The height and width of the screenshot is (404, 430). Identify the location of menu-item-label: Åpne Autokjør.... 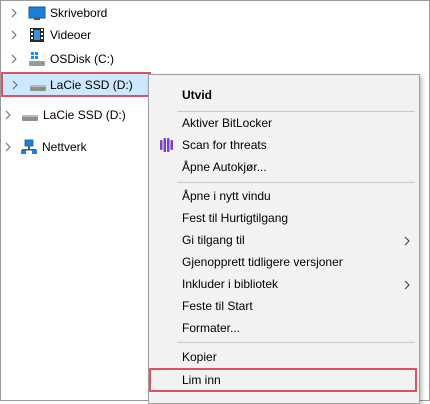
(224, 167).